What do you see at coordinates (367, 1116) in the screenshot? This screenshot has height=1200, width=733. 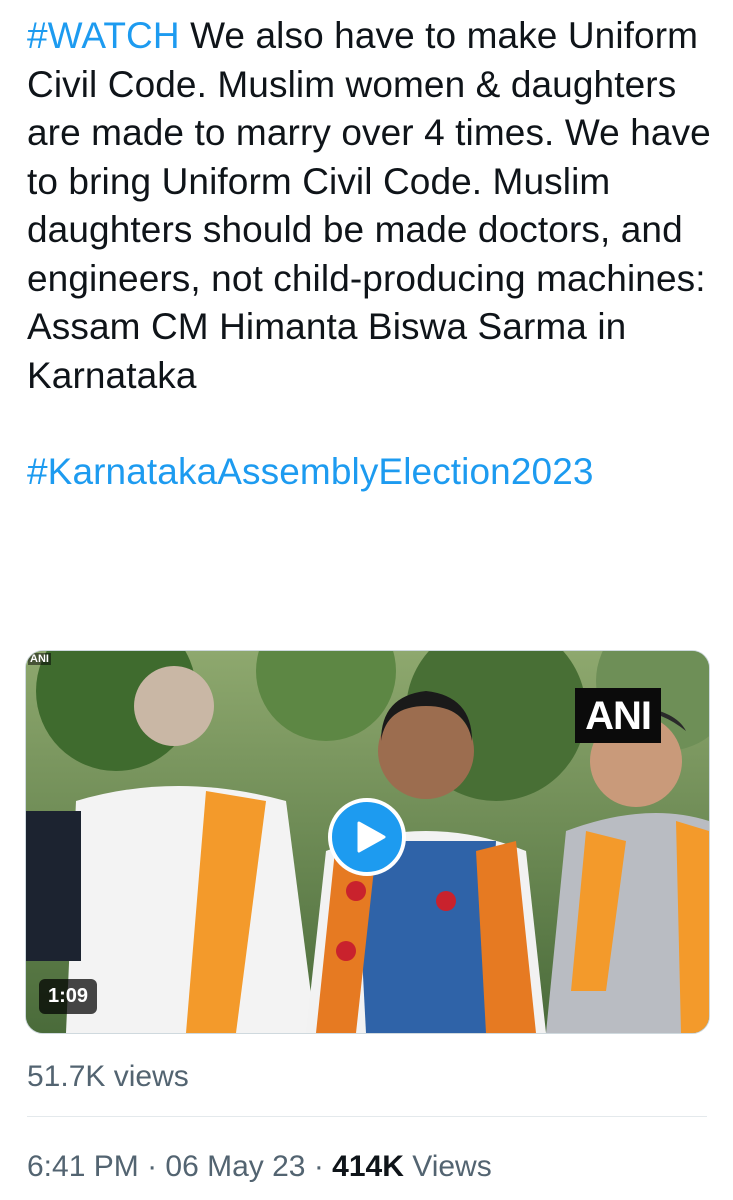 I see `divider` at bounding box center [367, 1116].